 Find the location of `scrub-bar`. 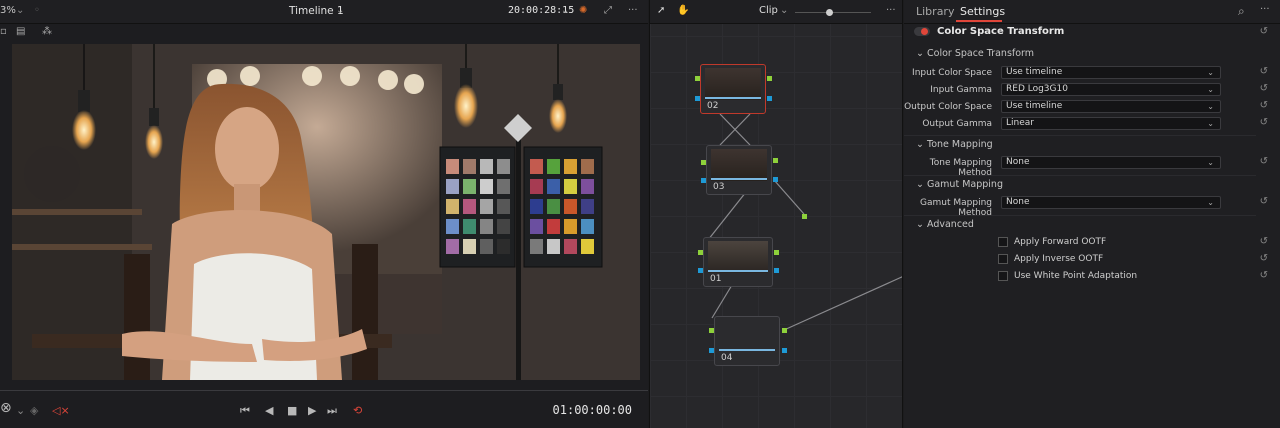

scrub-bar is located at coordinates (324, 391).